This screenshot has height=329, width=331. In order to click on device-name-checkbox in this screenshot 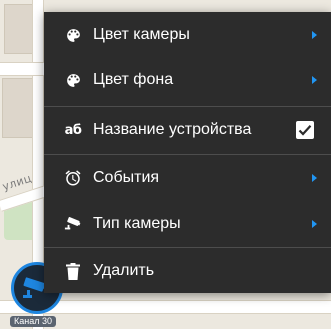, I will do `click(305, 130)`.